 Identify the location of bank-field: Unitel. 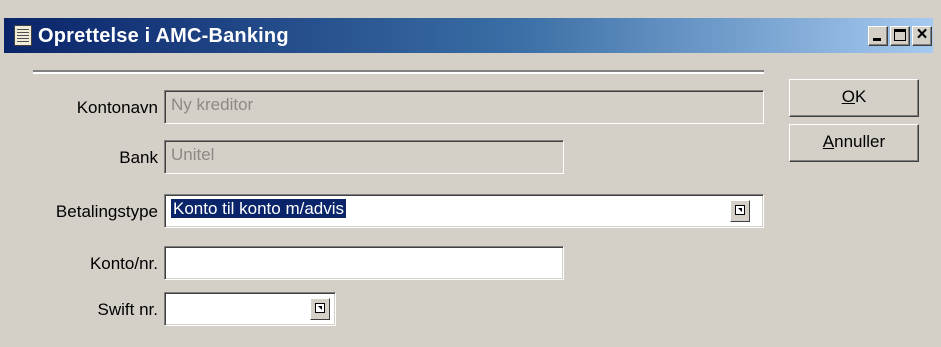
(364, 157).